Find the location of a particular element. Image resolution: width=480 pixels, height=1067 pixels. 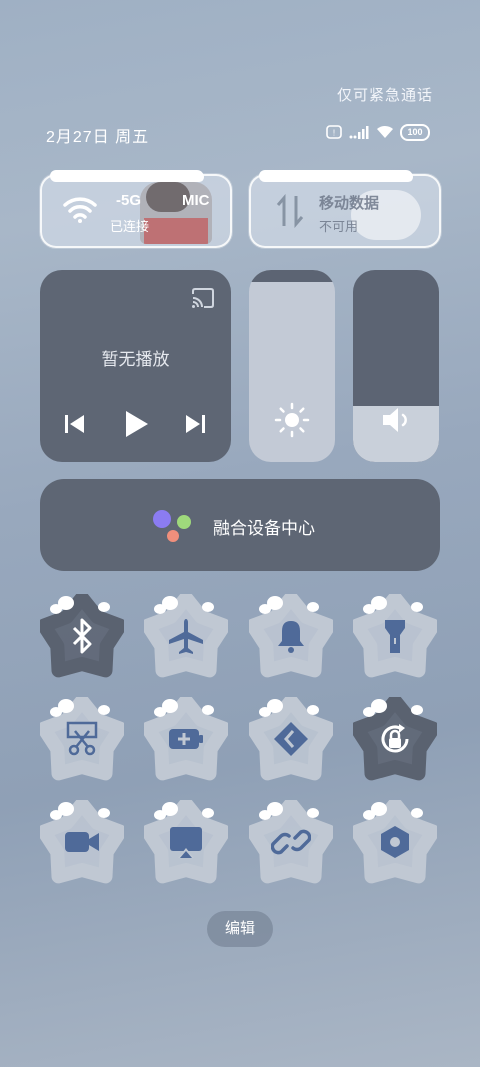

toggle-airplane-mode is located at coordinates (186, 636).